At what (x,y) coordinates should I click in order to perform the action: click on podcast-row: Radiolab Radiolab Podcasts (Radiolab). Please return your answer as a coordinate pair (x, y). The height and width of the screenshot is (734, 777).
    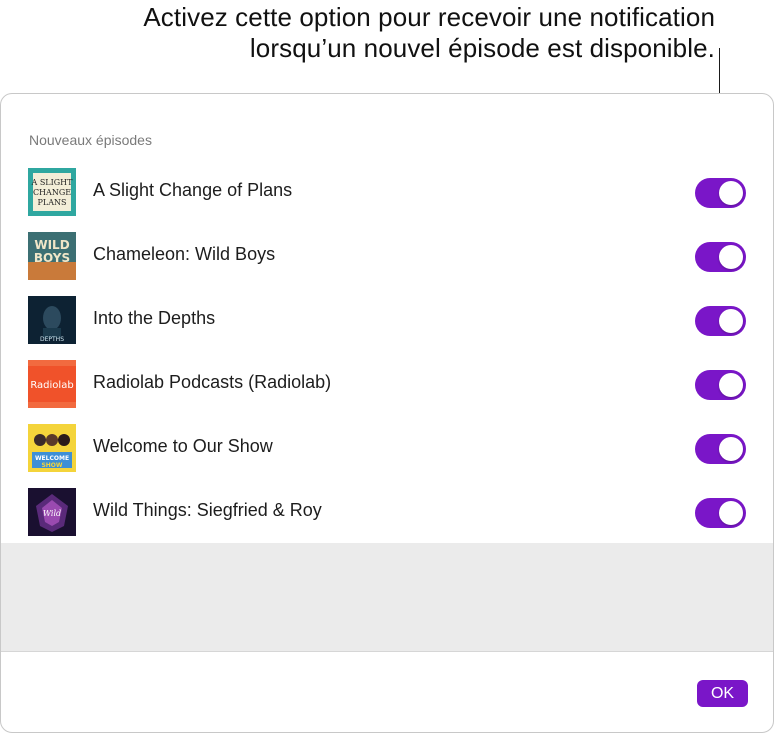
    Looking at the image, I should click on (387, 386).